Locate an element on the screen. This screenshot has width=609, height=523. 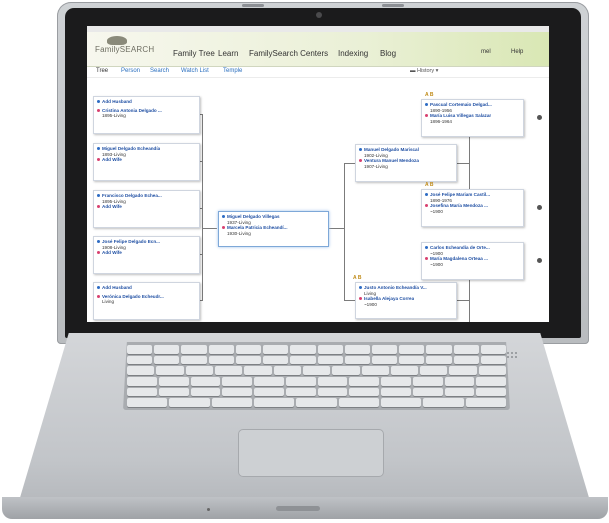
person-name: Manuel Delgado Mariscal is located at coordinates (391, 150).